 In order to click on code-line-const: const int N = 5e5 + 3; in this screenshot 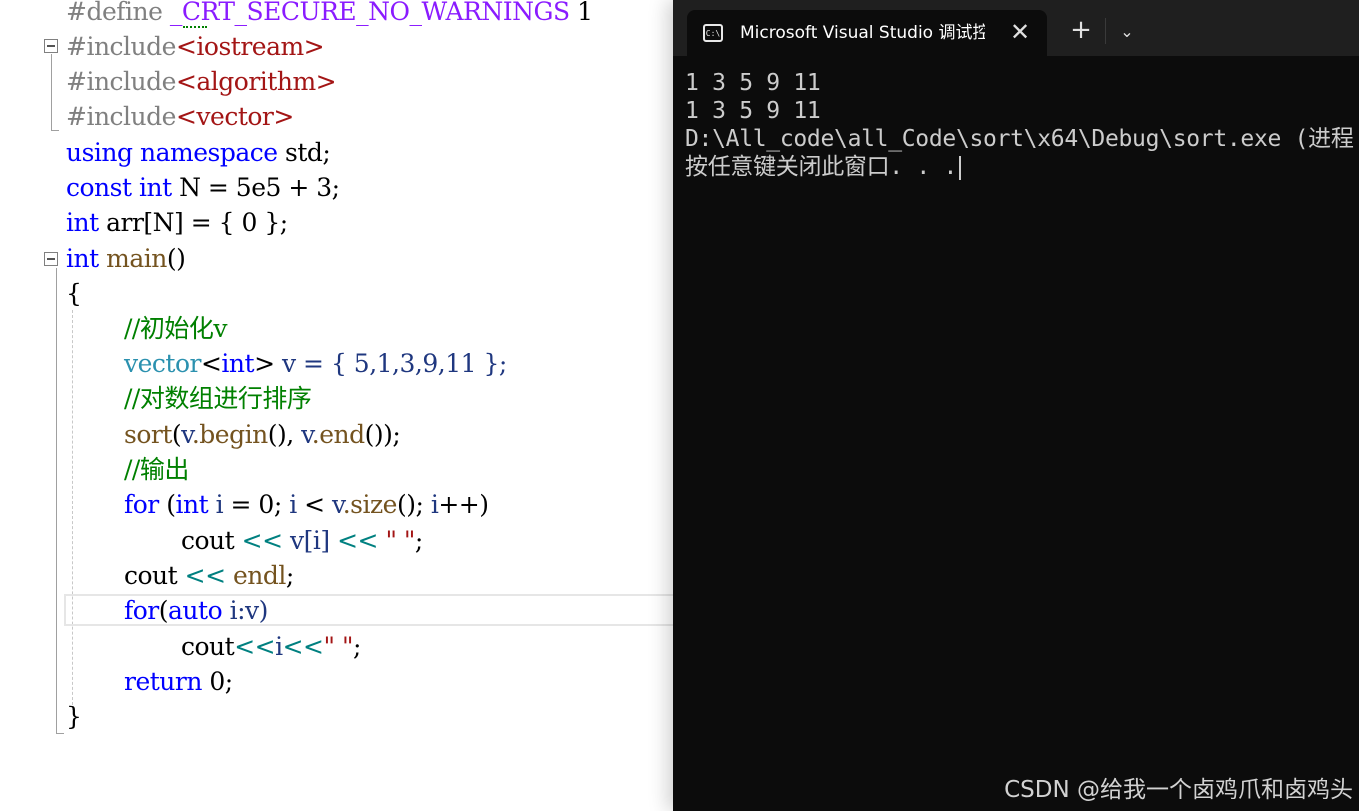, I will do `click(203, 187)`.